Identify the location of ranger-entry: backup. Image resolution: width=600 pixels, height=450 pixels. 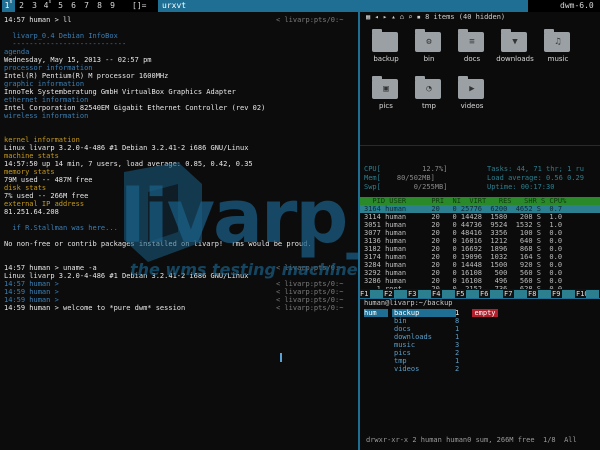
(406, 313).